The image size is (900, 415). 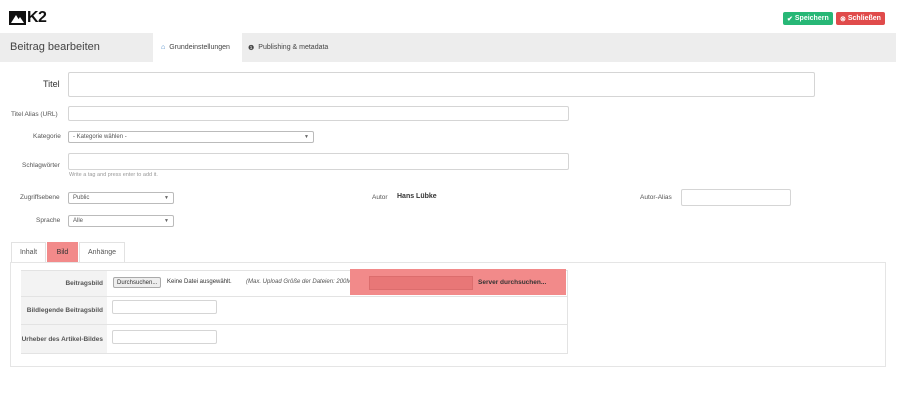 I want to click on server-image-path-input, so click(x=421, y=283).